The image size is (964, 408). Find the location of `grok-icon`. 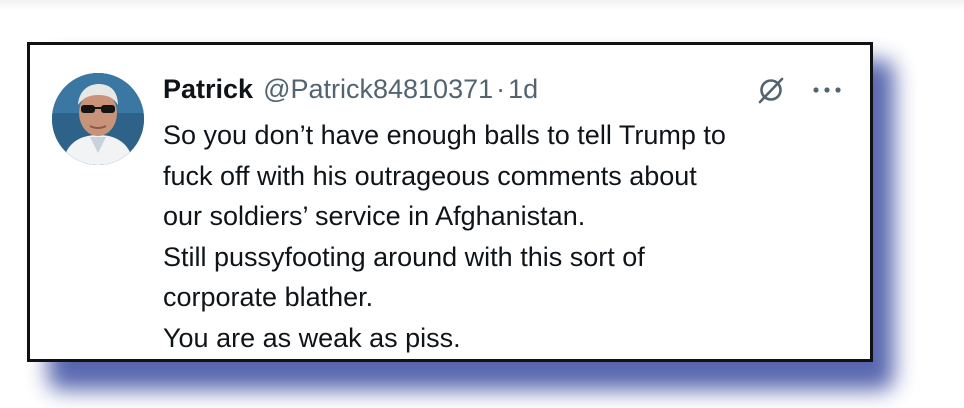

grok-icon is located at coordinates (771, 90).